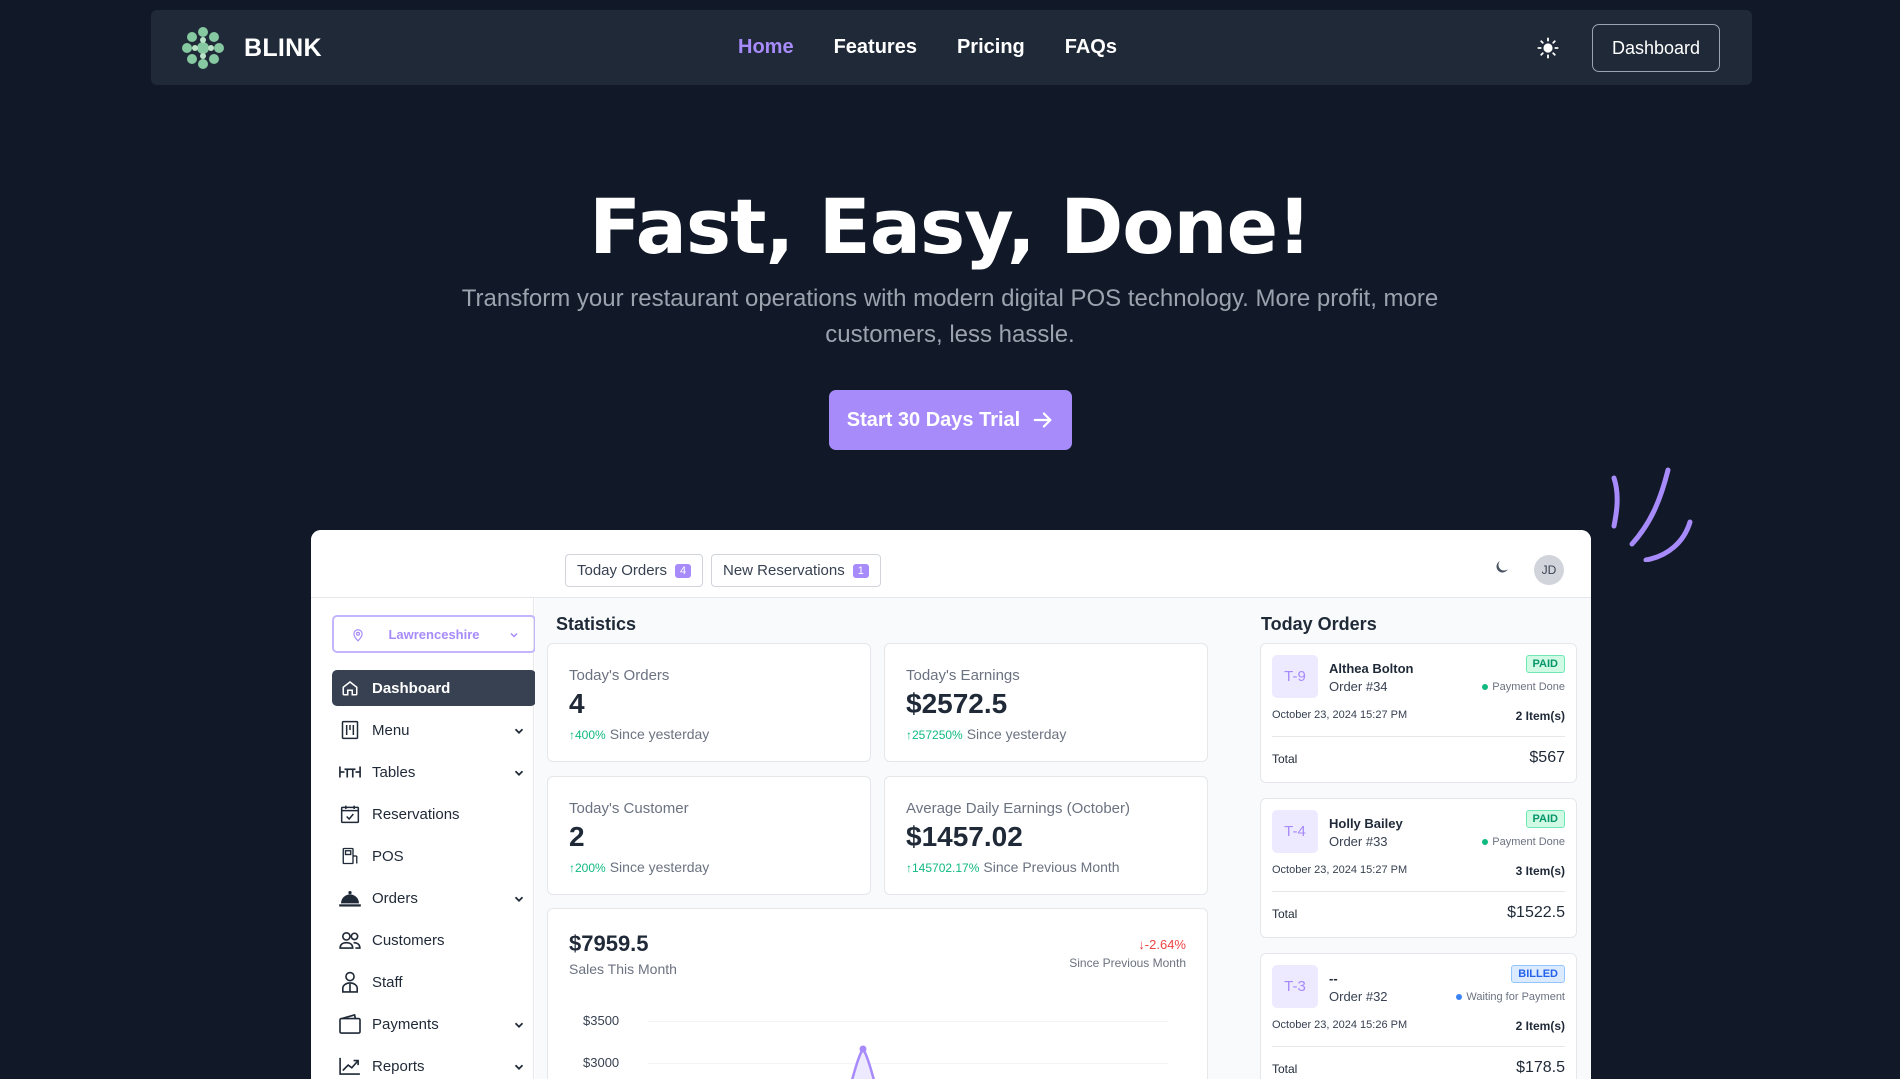 The width and height of the screenshot is (1900, 1079). Describe the element at coordinates (784, 570) in the screenshot. I see `new-reservations-pill-label: New Reservations` at that location.